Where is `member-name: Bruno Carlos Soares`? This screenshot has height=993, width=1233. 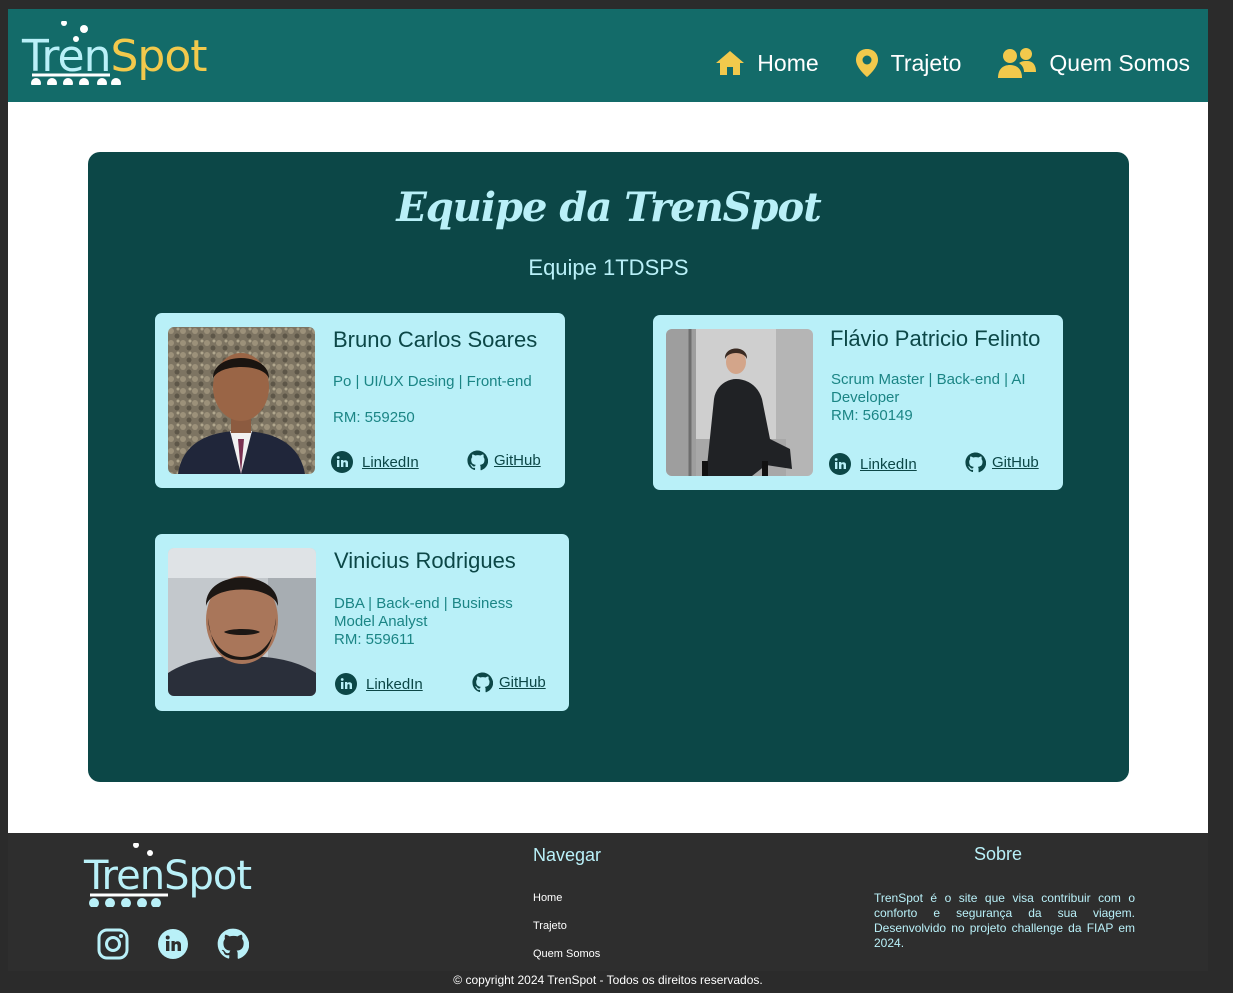 member-name: Bruno Carlos Soares is located at coordinates (435, 339).